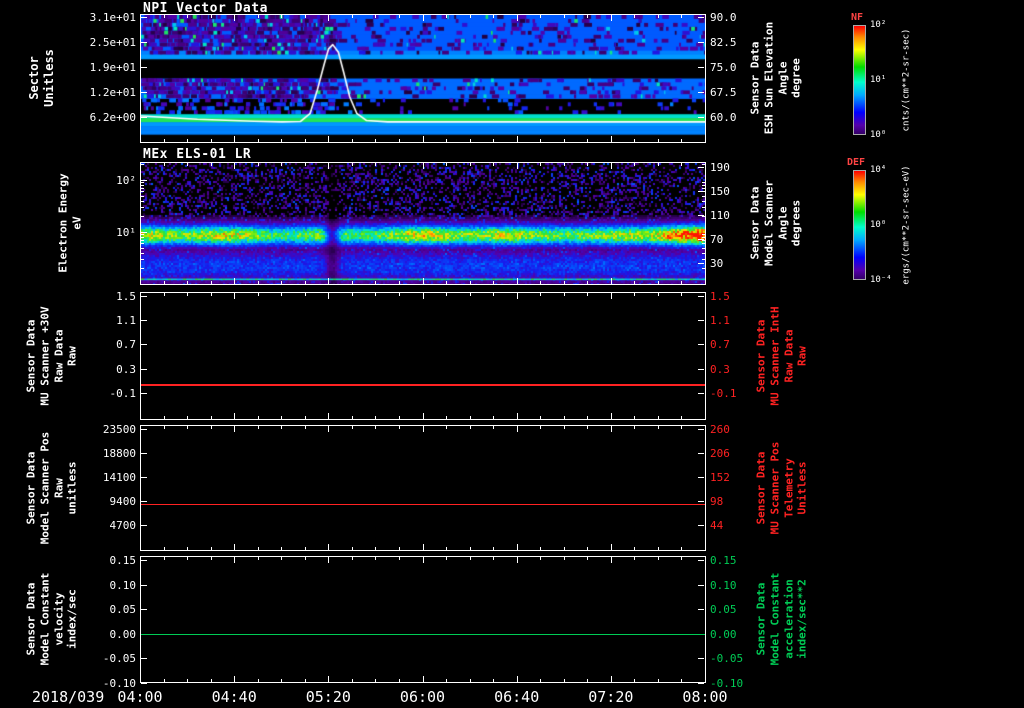 This screenshot has width=1024, height=708. What do you see at coordinates (126, 369) in the screenshot?
I see `y-axis-tick-label: 0.3` at bounding box center [126, 369].